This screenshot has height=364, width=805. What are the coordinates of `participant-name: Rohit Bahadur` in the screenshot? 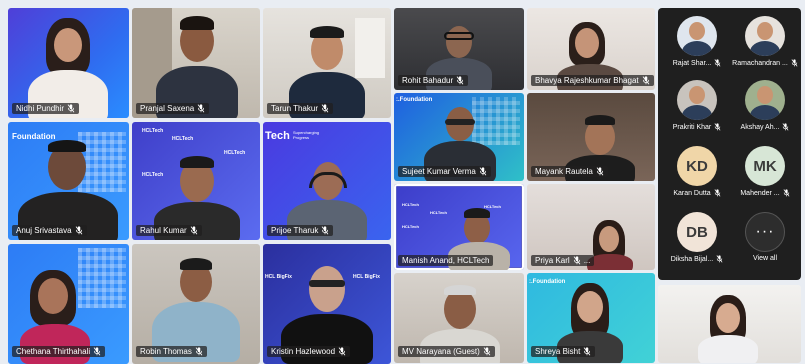 It's located at (428, 80).